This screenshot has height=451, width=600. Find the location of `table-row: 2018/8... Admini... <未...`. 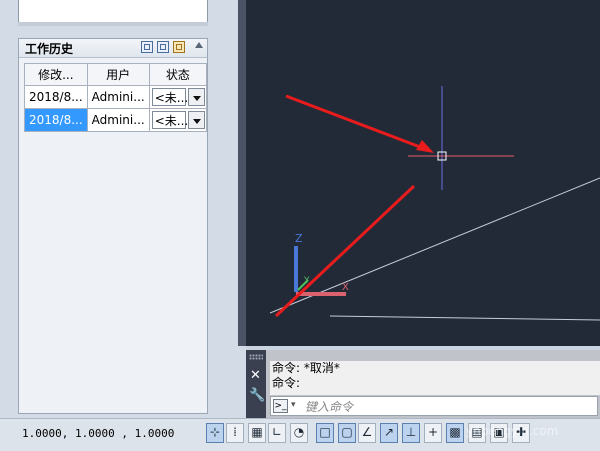

table-row: 2018/8... Admini... <未... is located at coordinates (116, 97).